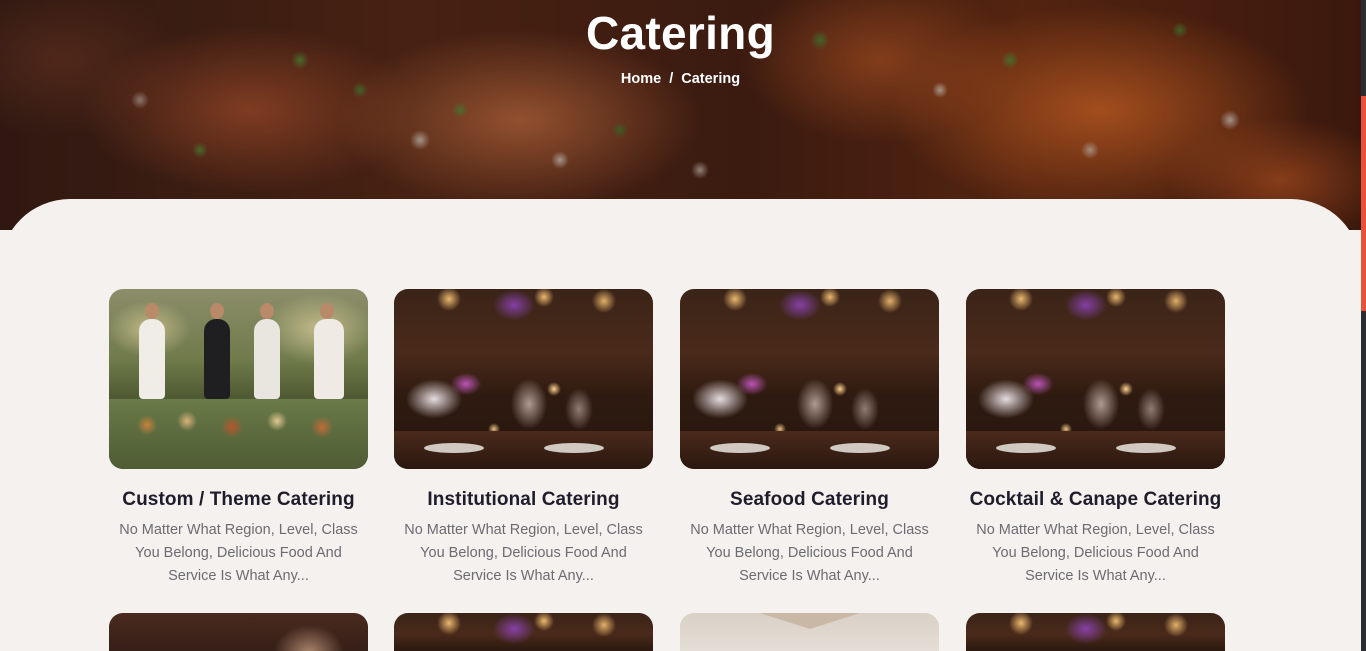 The image size is (1366, 651). I want to click on scrollbar-thumb, so click(1363, 203).